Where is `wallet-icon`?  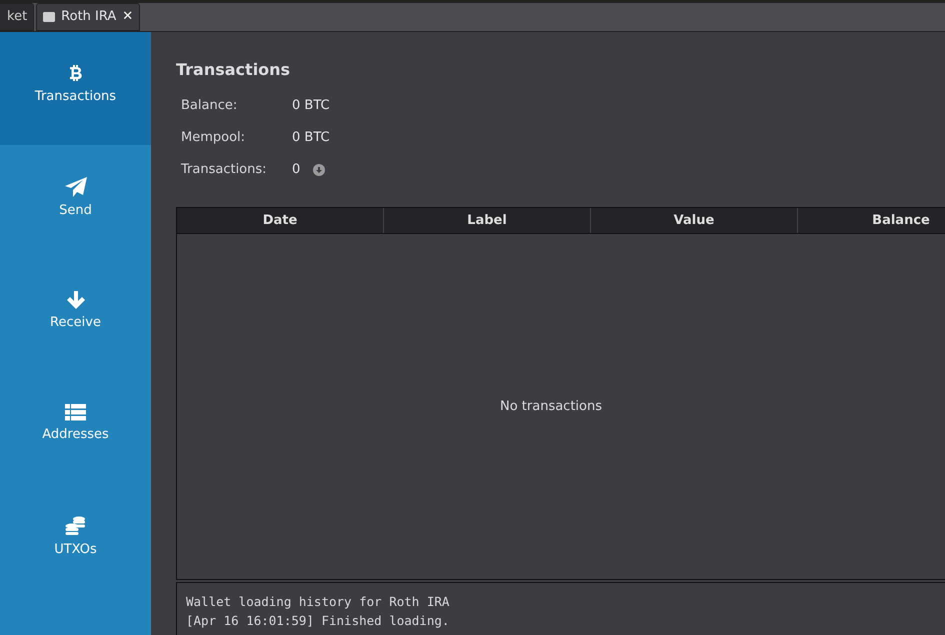
wallet-icon is located at coordinates (49, 17).